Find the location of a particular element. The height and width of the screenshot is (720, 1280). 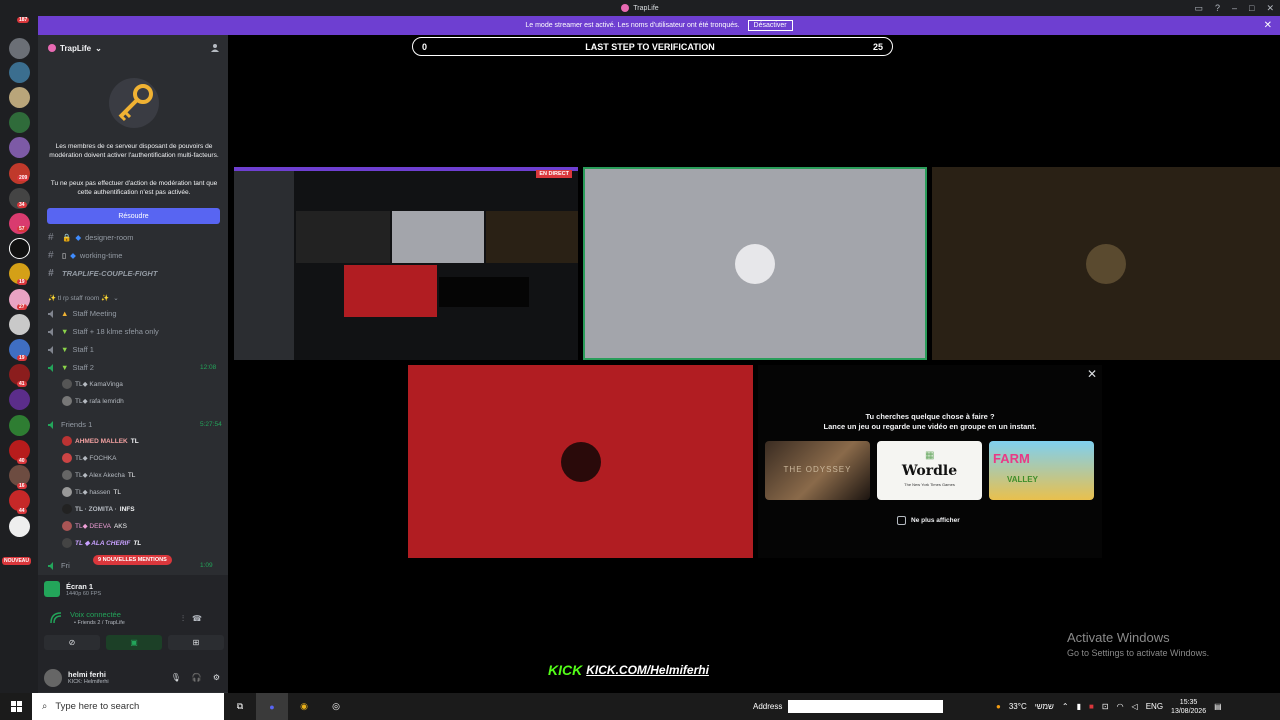

voice-user: TL ◆ ALA CHERIF TL is located at coordinates (101, 543).